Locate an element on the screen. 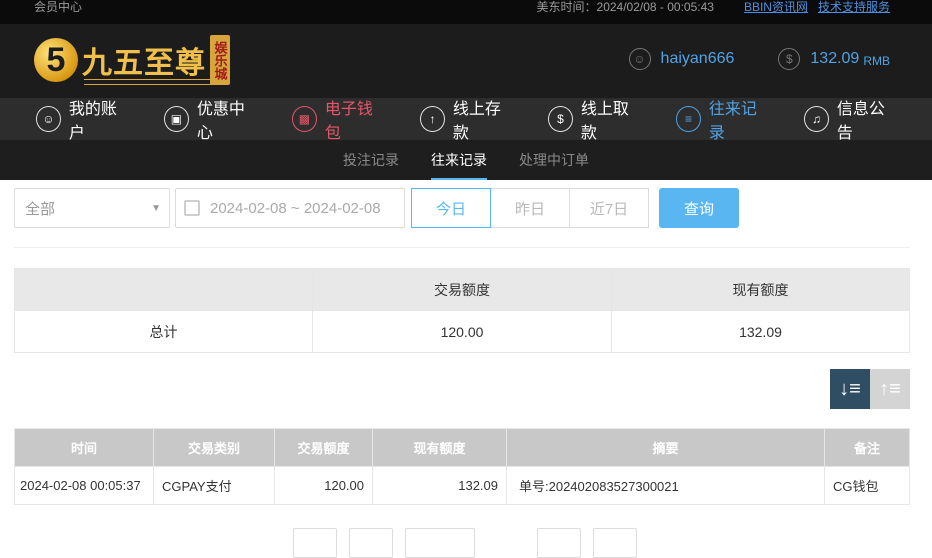 Image resolution: width=932 pixels, height=558 pixels. chevron-down-icon: ▼ is located at coordinates (156, 208).